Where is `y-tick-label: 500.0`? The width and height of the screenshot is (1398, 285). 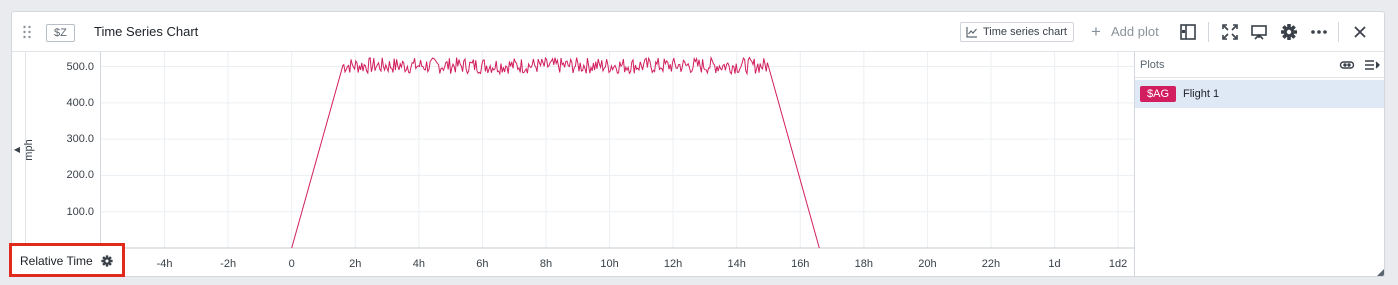
y-tick-label: 500.0 is located at coordinates (80, 66).